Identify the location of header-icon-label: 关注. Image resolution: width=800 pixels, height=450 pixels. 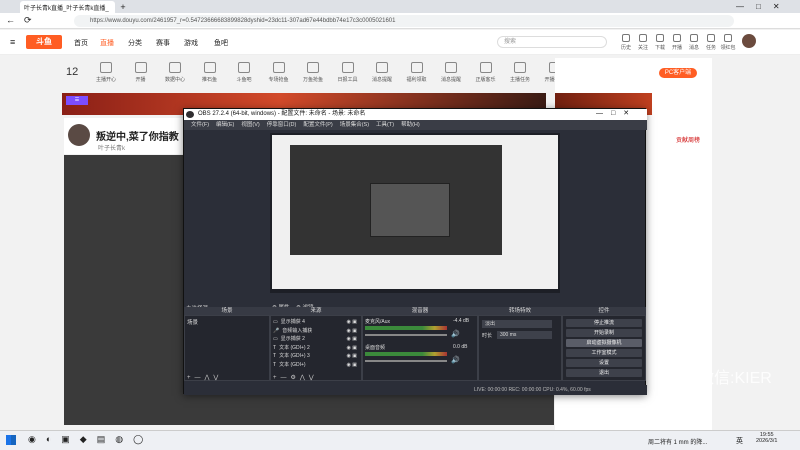
(642, 48).